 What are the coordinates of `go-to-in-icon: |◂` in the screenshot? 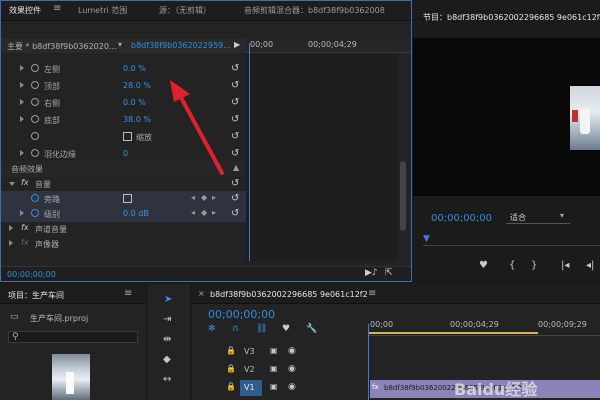 It's located at (565, 265).